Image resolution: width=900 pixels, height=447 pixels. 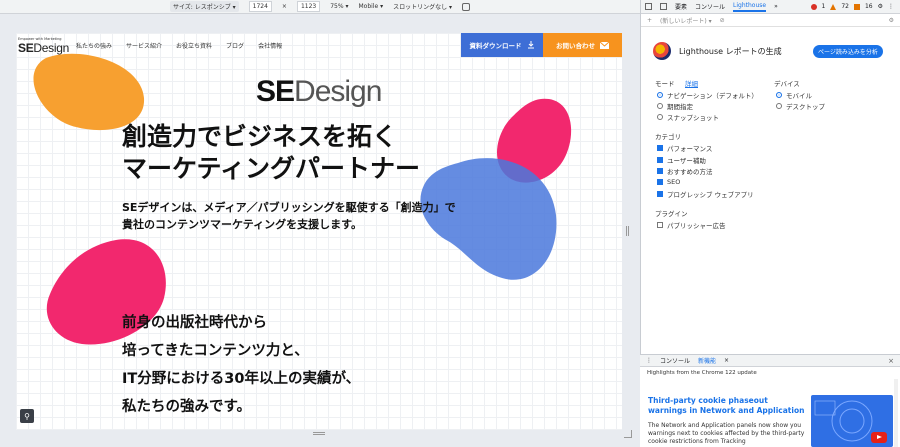 What do you see at coordinates (776, 6) in the screenshot?
I see `more-tabs-icon: »` at bounding box center [776, 6].